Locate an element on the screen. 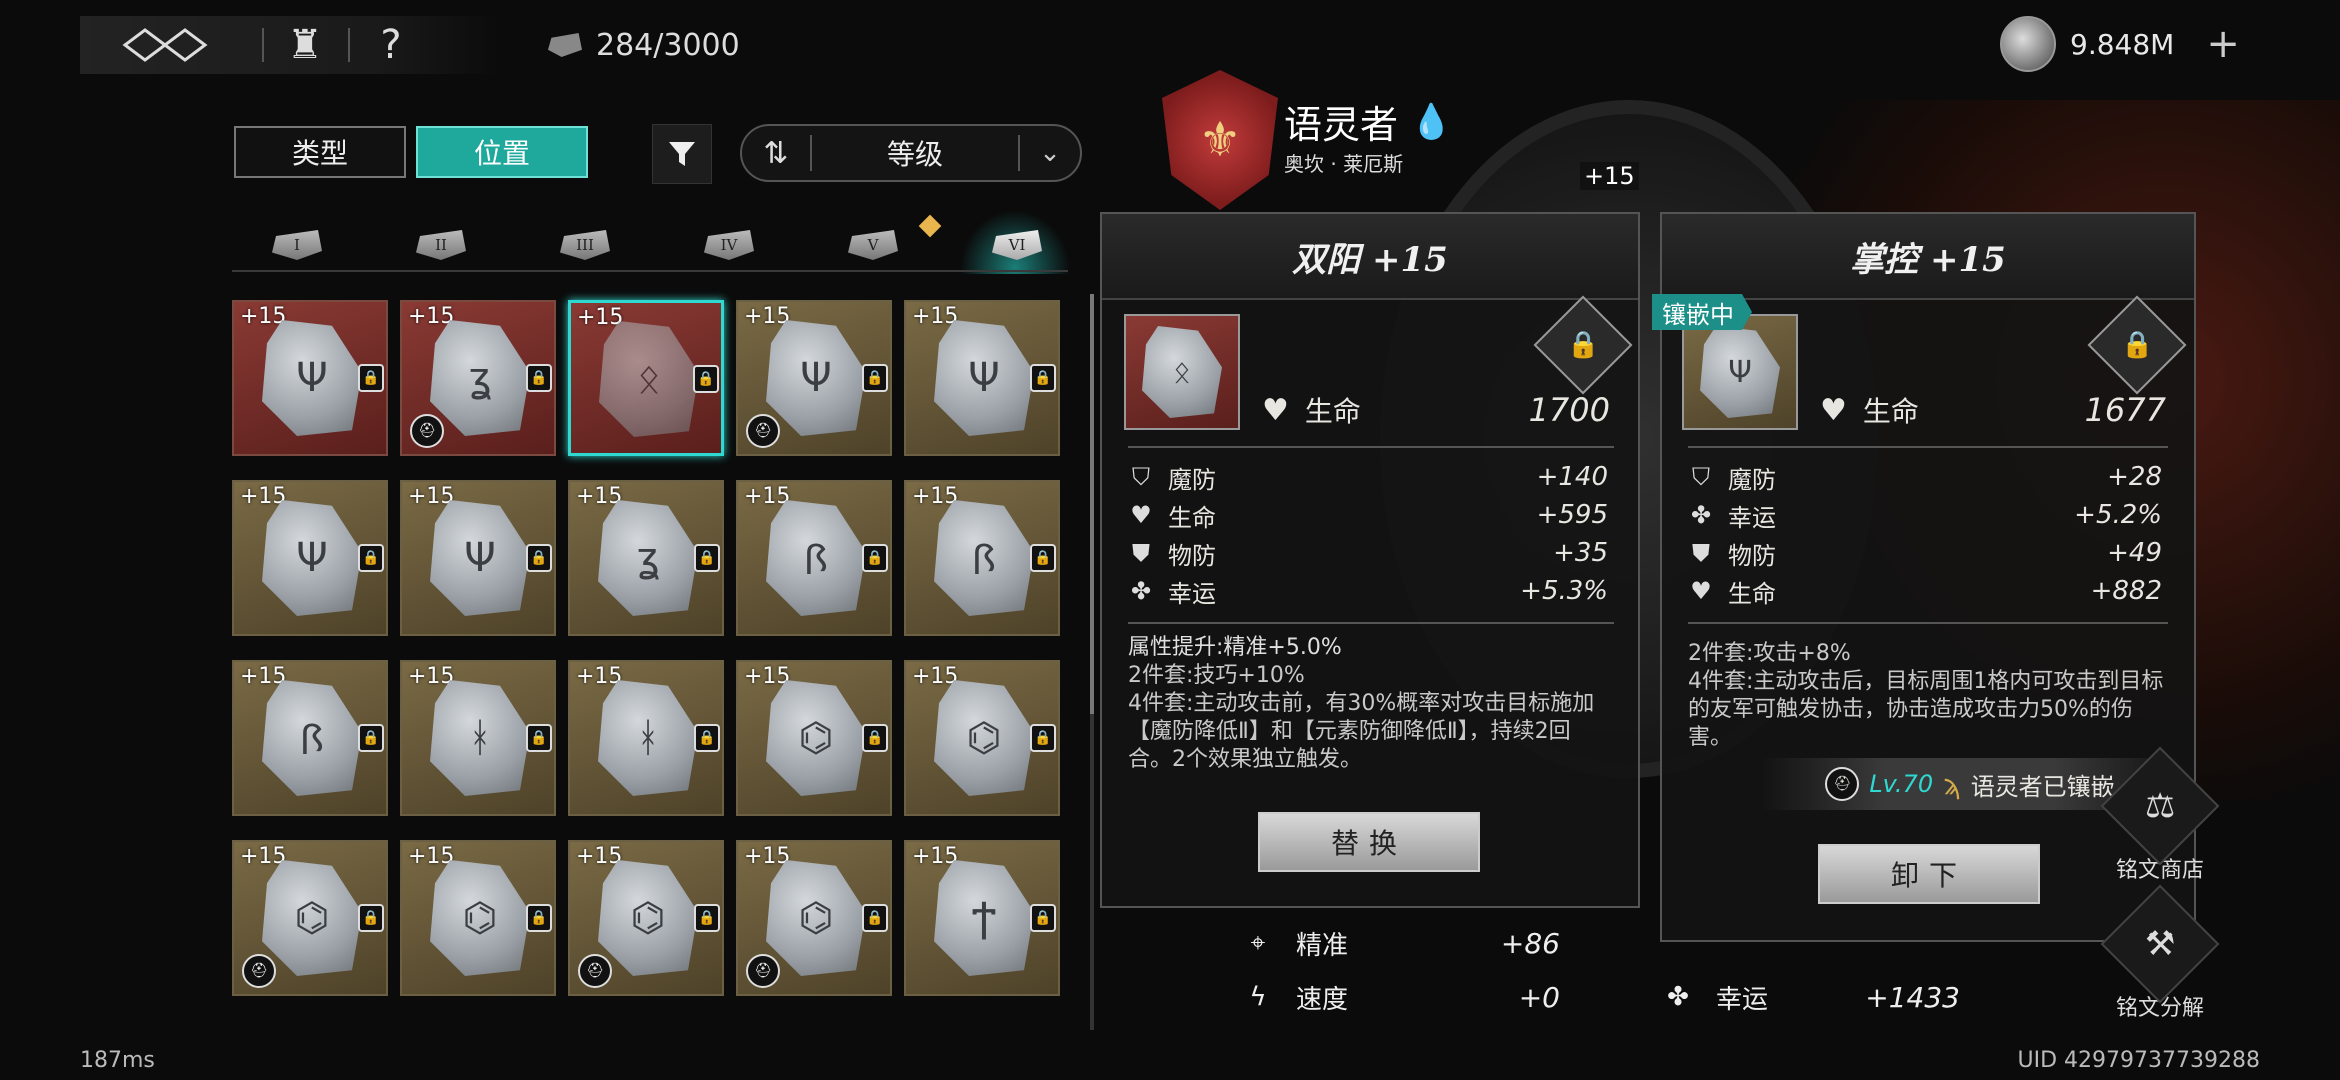 The image size is (2340, 1080). rune-stone-icon is located at coordinates (565, 45).